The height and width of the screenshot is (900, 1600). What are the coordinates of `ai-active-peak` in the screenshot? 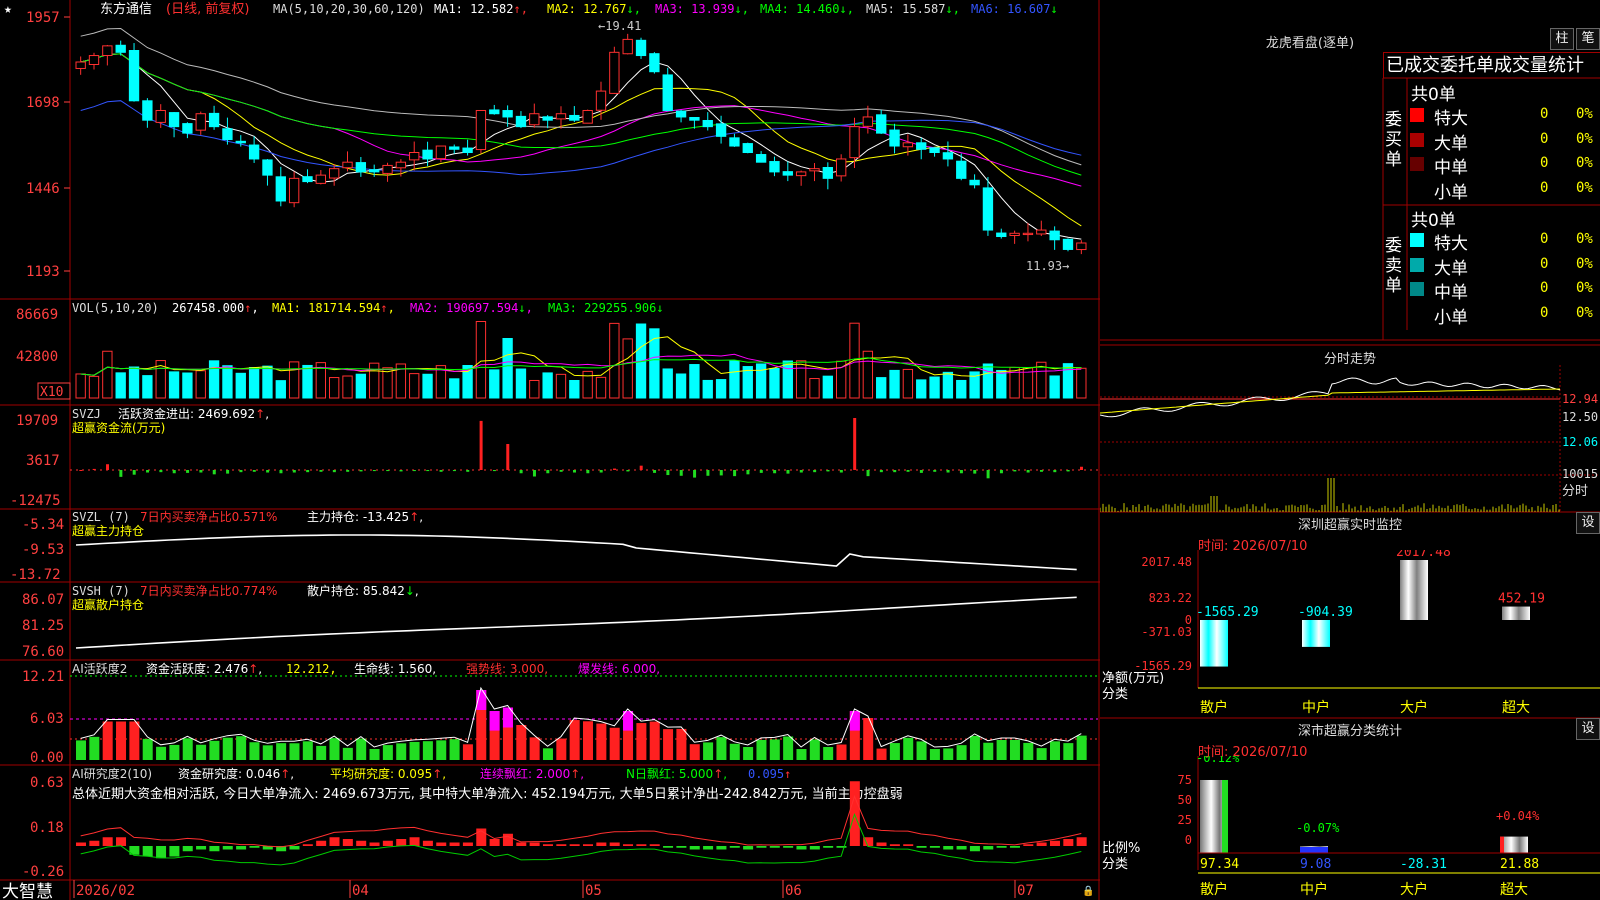 It's located at (494, 721).